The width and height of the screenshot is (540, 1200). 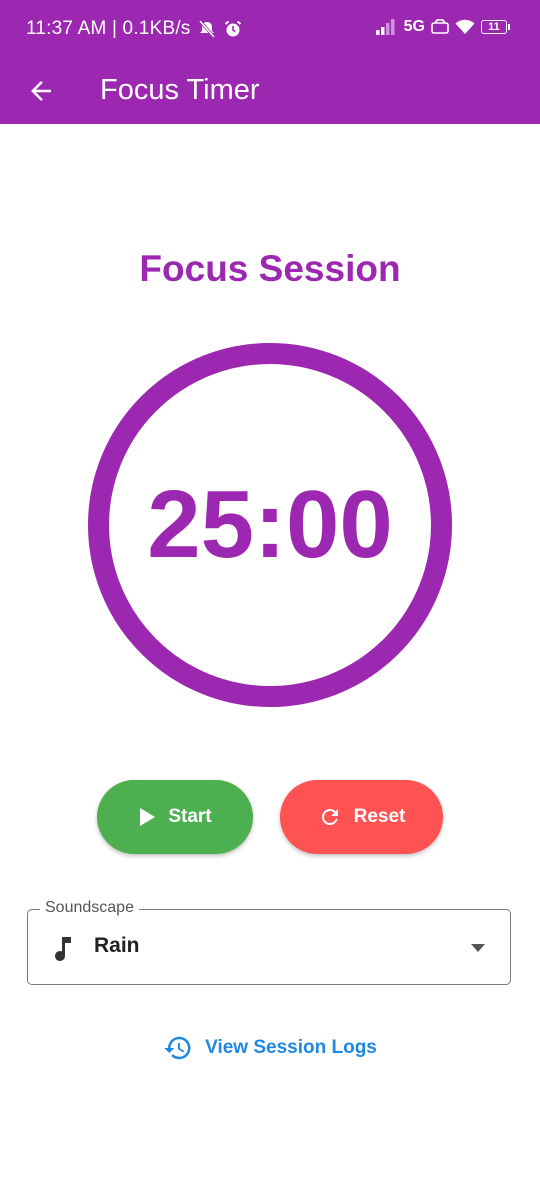 What do you see at coordinates (379, 816) in the screenshot?
I see `reset-button-label: Reset` at bounding box center [379, 816].